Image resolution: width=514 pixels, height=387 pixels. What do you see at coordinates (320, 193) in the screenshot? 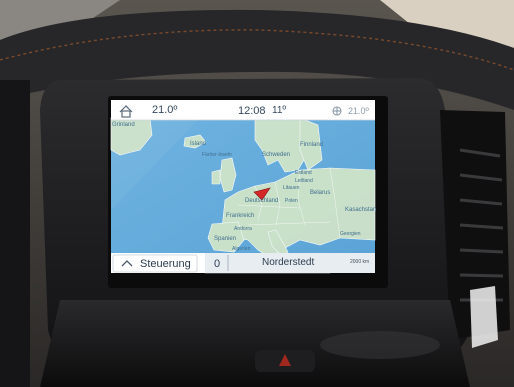
I see `map-label: Belarus` at bounding box center [320, 193].